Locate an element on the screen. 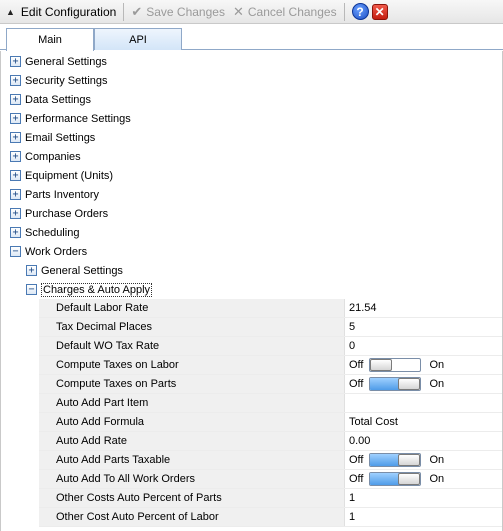 This screenshot has height=531, width=503. tree-group-general-settings: + General Settings is located at coordinates (256, 61).